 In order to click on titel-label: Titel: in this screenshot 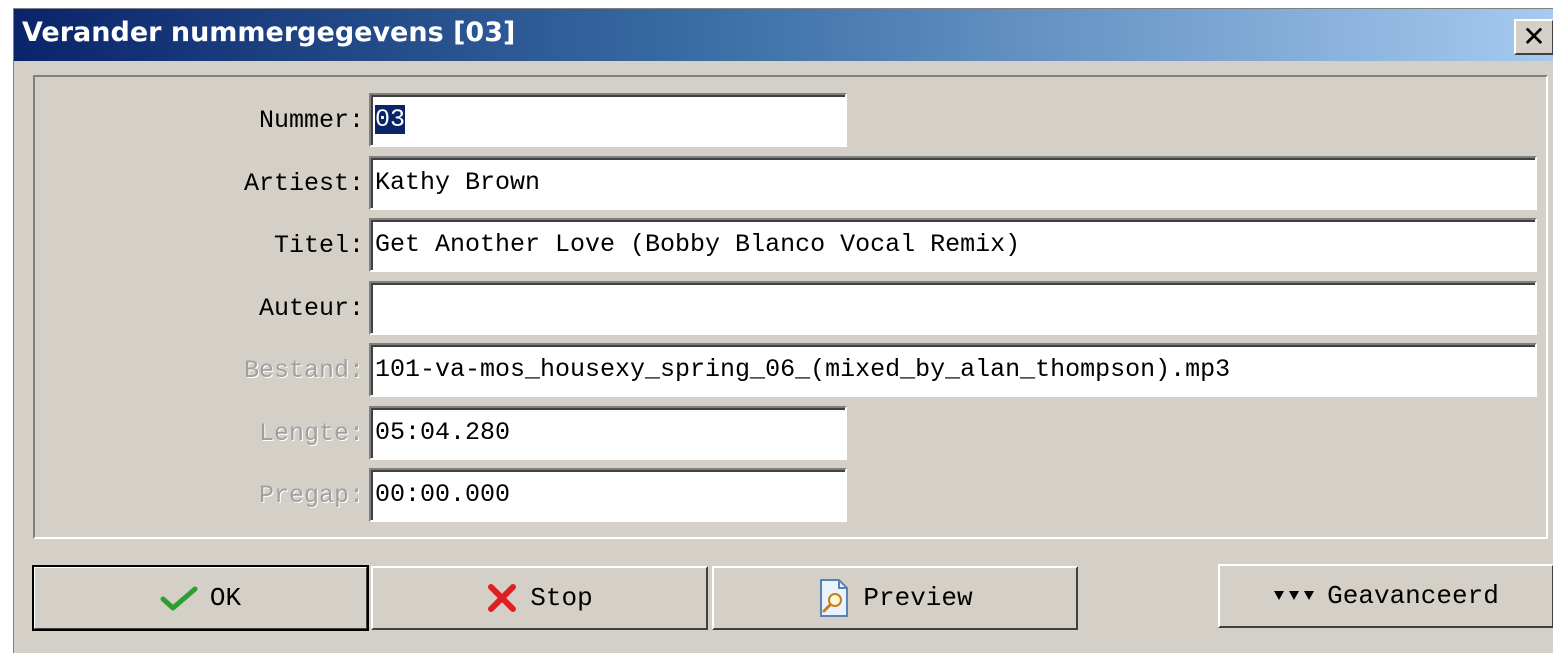, I will do `click(318, 245)`.